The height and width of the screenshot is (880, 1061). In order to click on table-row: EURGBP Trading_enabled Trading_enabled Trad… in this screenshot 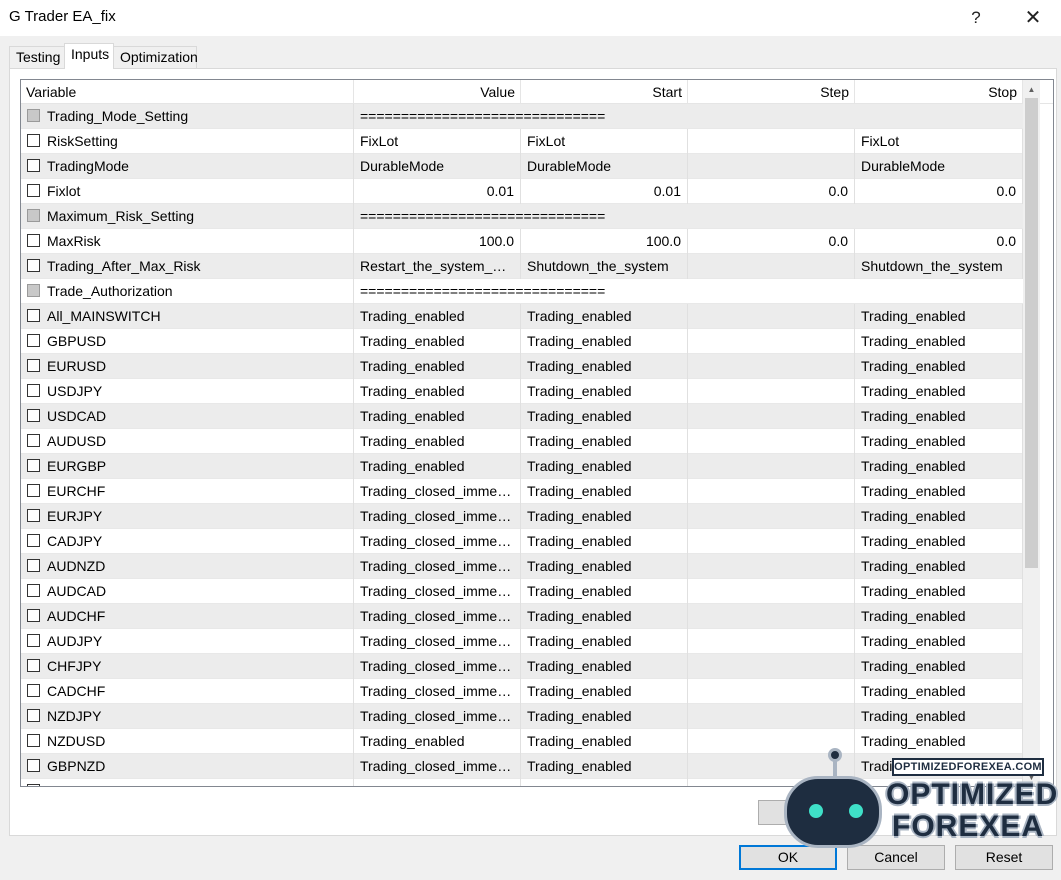, I will do `click(522, 466)`.